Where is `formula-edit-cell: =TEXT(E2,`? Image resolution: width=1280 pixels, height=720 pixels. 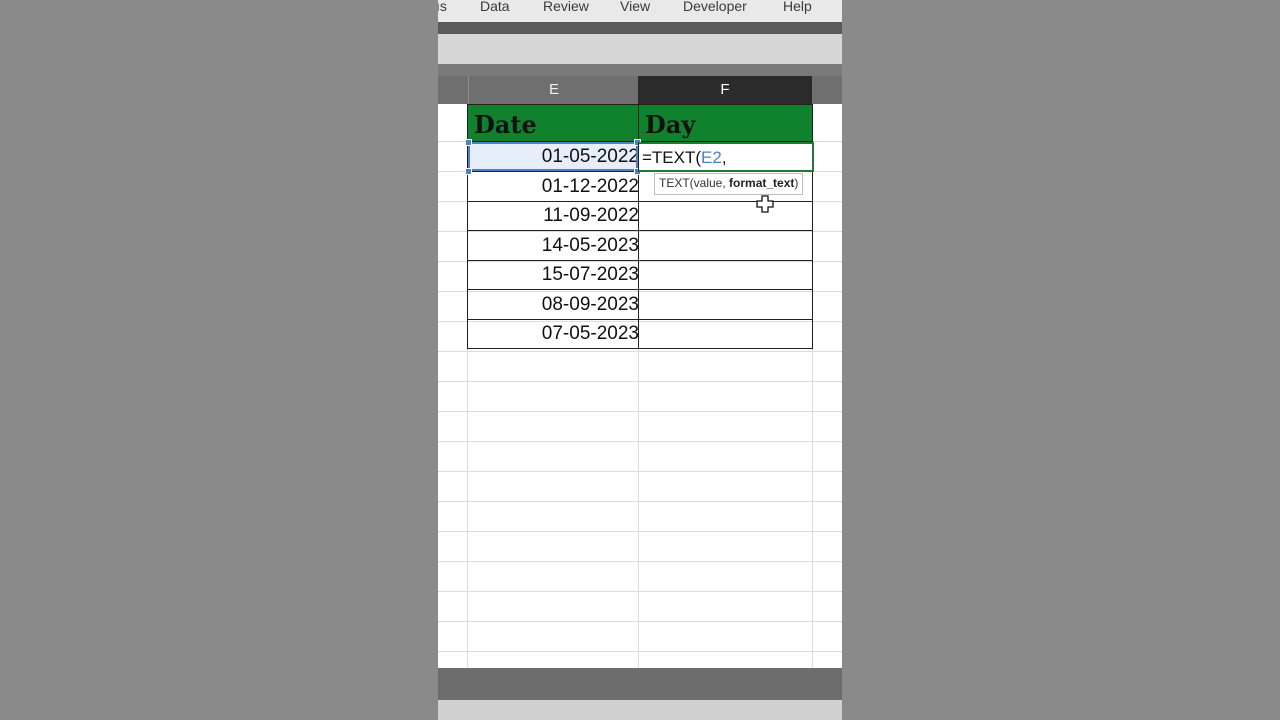 formula-edit-cell: =TEXT(E2, is located at coordinates (726, 157).